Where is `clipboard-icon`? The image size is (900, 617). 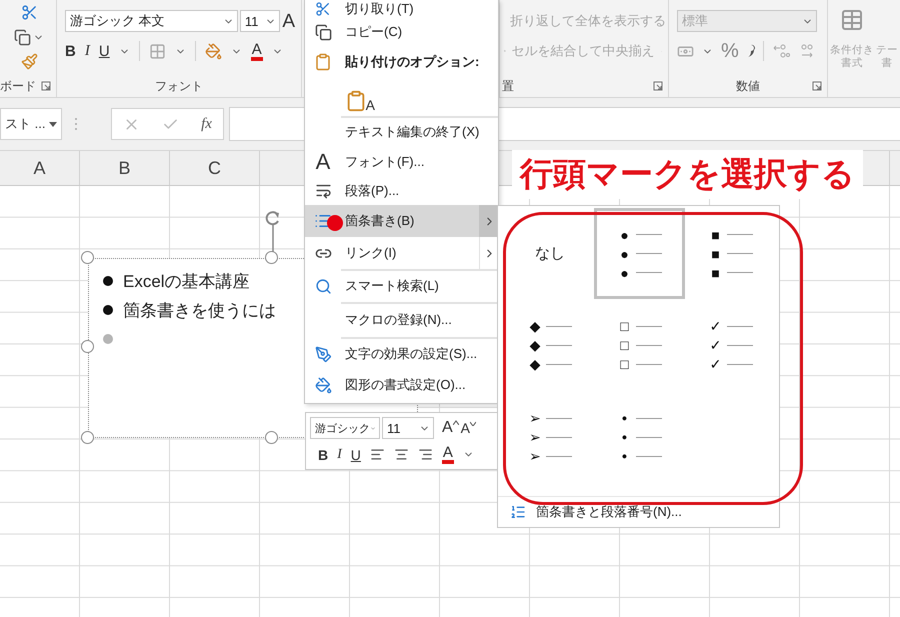
clipboard-icon is located at coordinates (323, 62).